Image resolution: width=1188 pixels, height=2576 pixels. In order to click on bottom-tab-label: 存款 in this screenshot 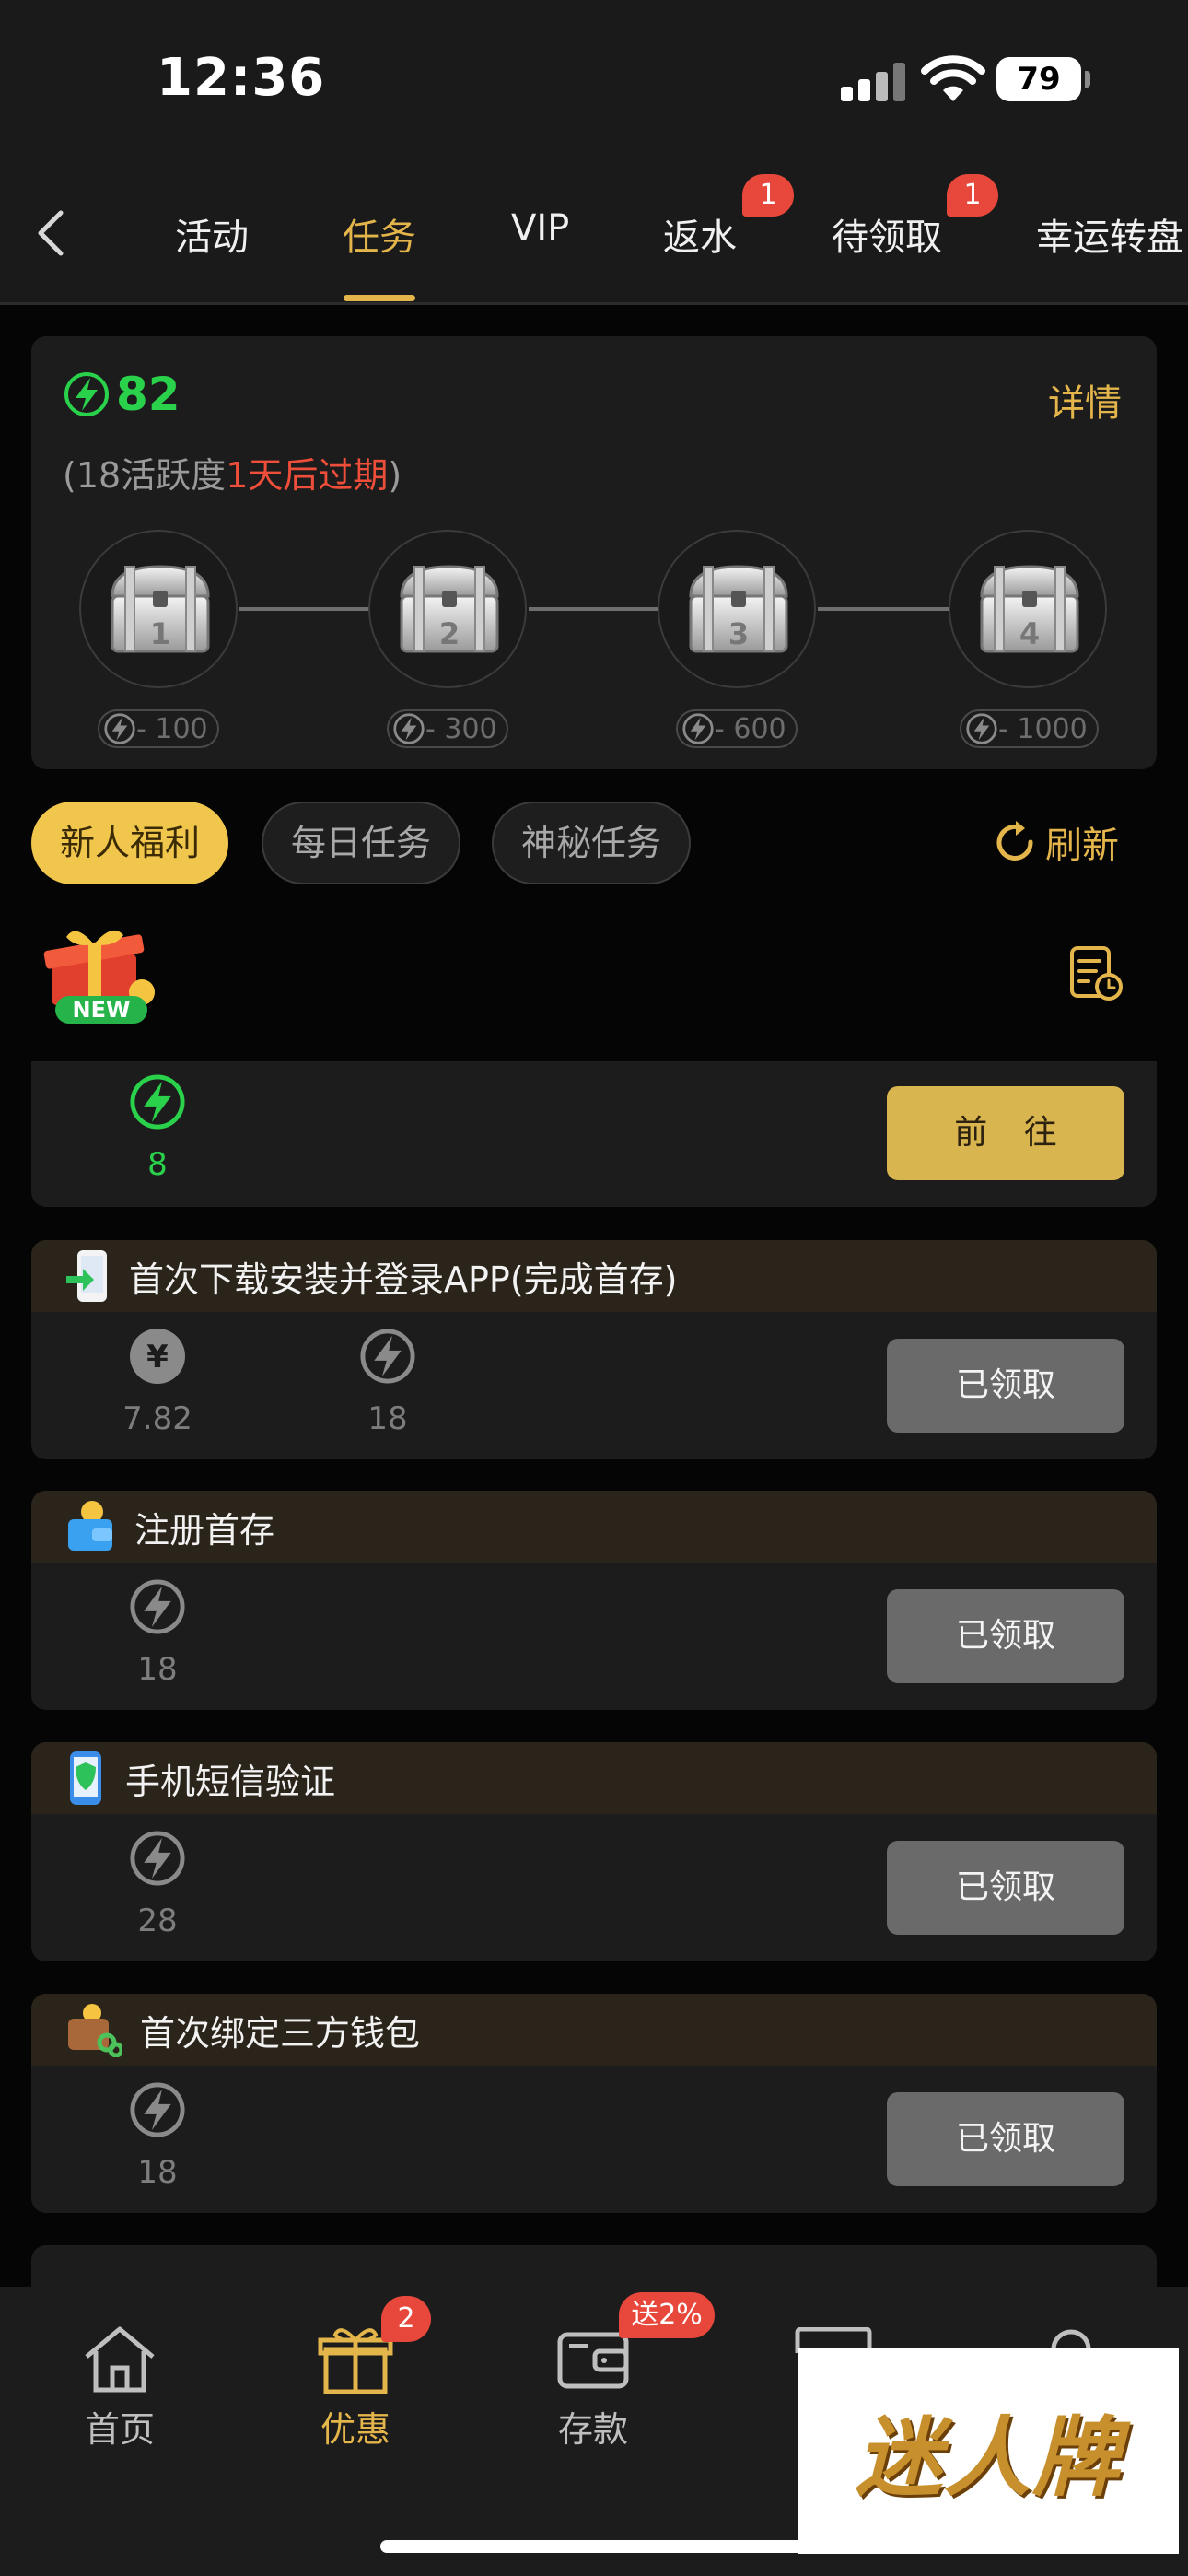, I will do `click(592, 2429)`.